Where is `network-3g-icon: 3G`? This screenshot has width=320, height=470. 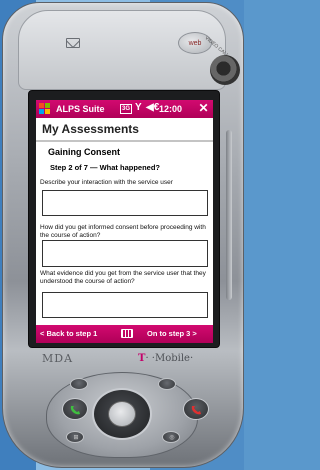 network-3g-icon: 3G is located at coordinates (126, 109).